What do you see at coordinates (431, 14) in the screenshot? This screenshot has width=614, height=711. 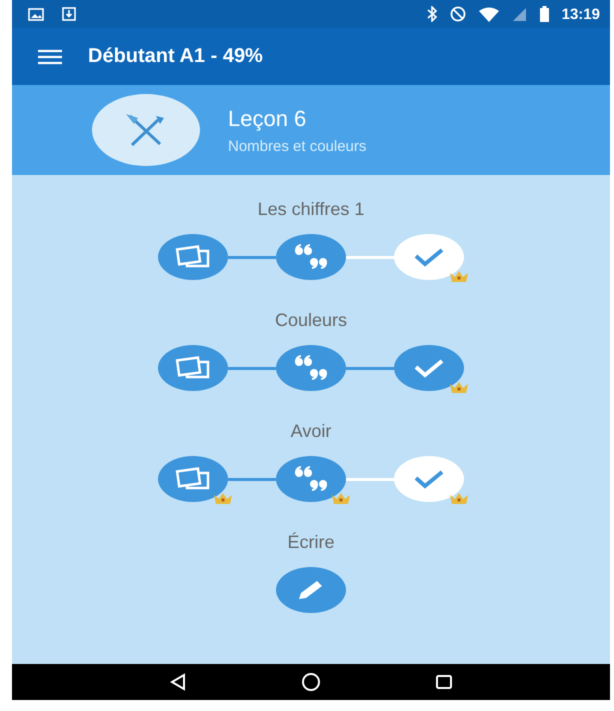 I see `bluetooth-icon` at bounding box center [431, 14].